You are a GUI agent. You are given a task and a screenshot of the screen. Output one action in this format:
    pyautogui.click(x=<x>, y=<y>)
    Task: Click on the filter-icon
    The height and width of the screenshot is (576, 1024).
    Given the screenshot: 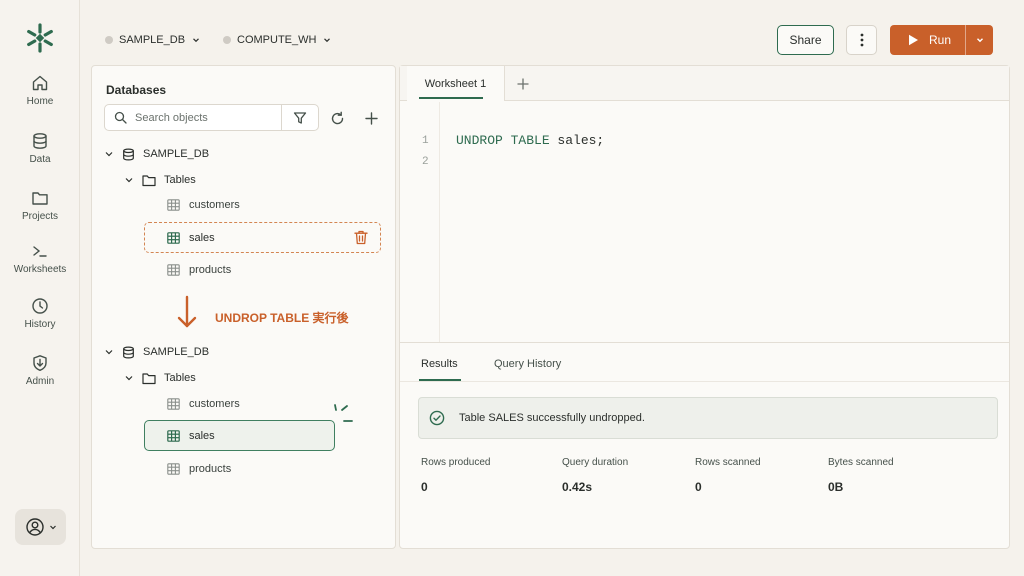 What is the action you would take?
    pyautogui.click(x=300, y=117)
    